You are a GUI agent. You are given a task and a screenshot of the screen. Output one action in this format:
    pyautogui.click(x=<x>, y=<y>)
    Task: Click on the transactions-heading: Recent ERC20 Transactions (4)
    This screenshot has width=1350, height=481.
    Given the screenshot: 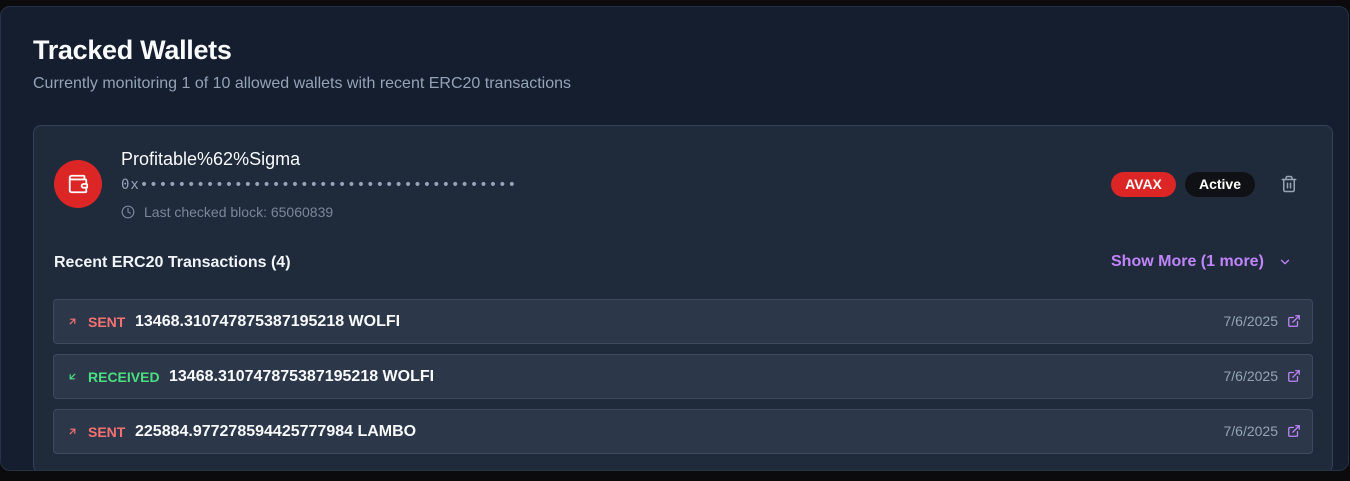 What is the action you would take?
    pyautogui.click(x=172, y=262)
    